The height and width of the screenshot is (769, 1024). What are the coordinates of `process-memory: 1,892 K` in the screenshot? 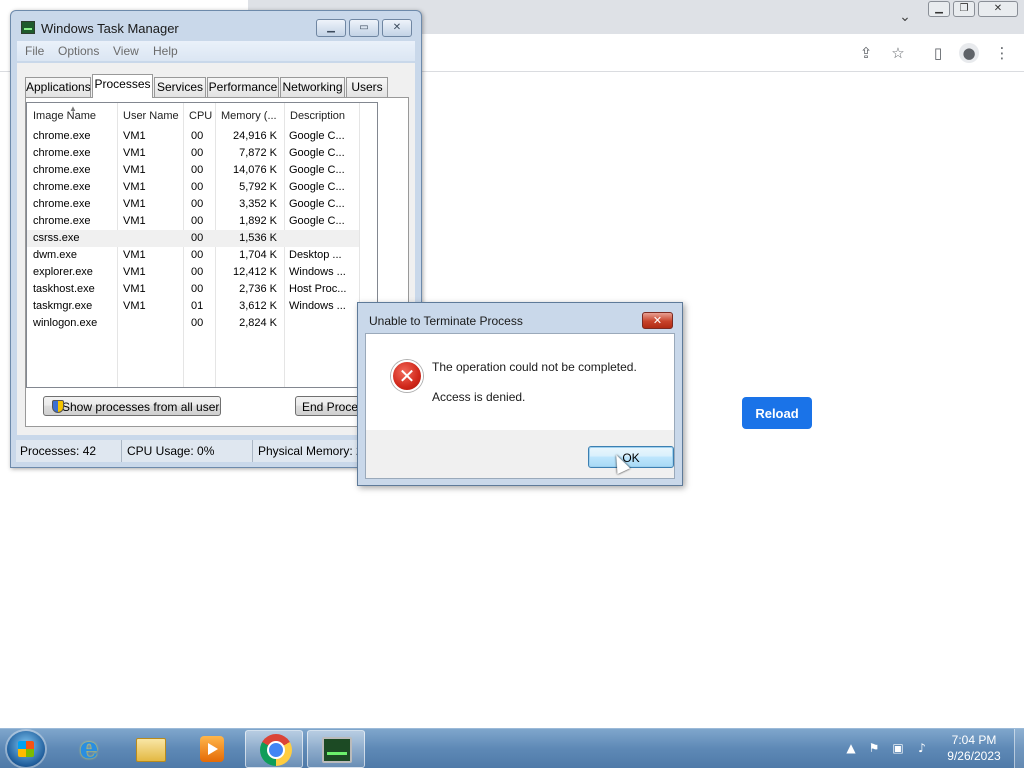 It's located at (258, 221).